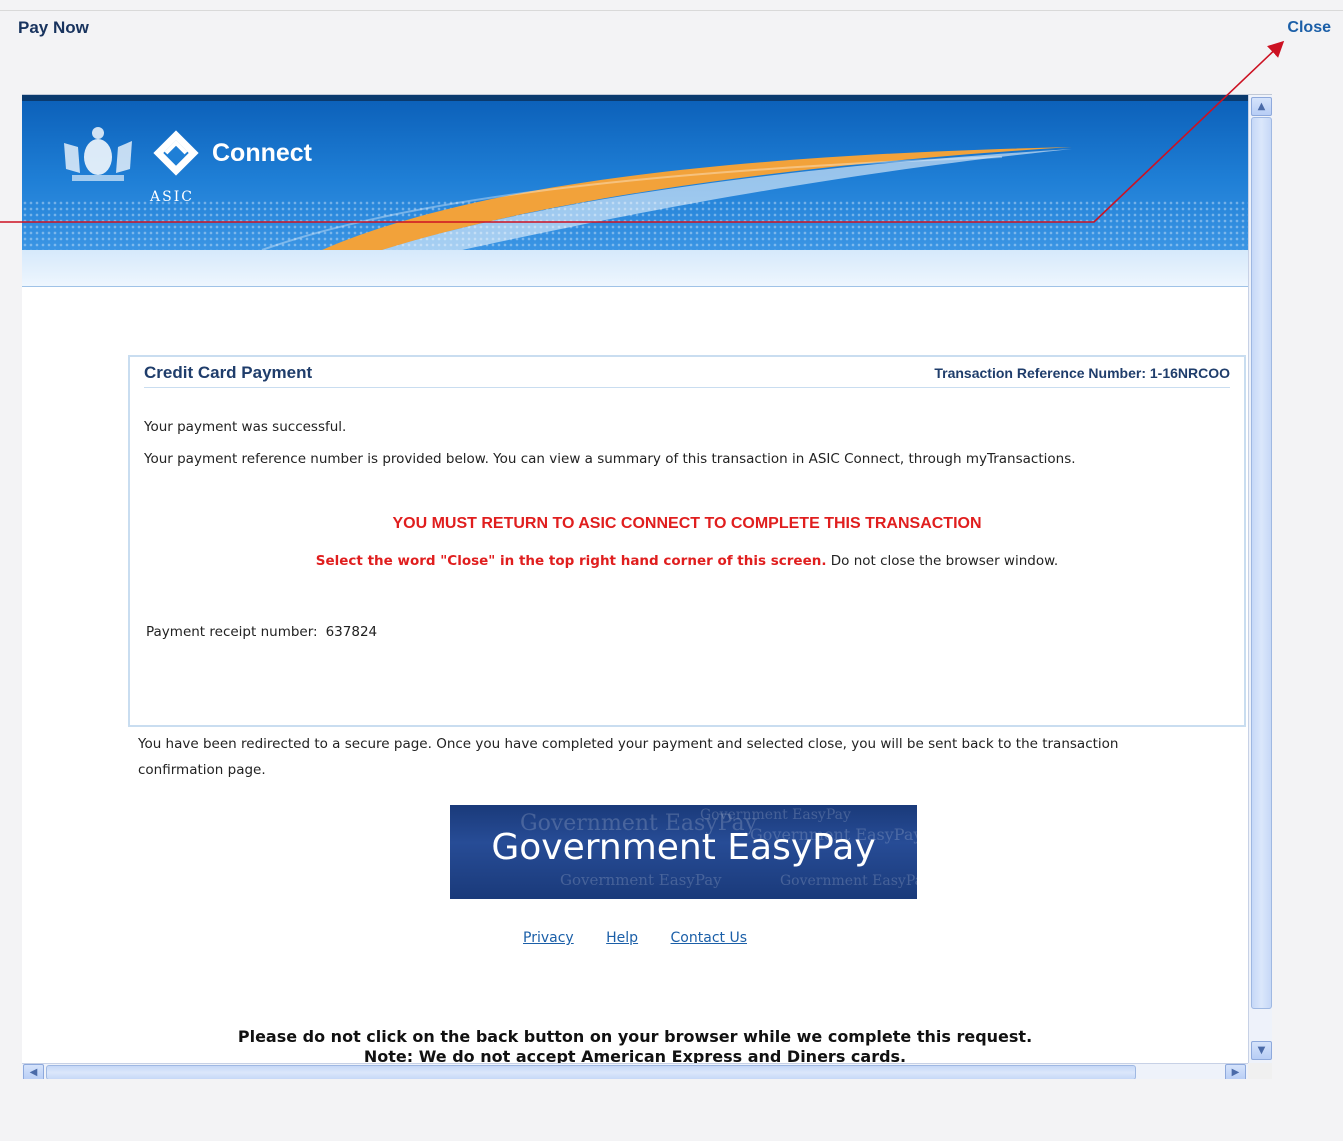  I want to click on chevron-left-icon: ◀, so click(33, 1071).